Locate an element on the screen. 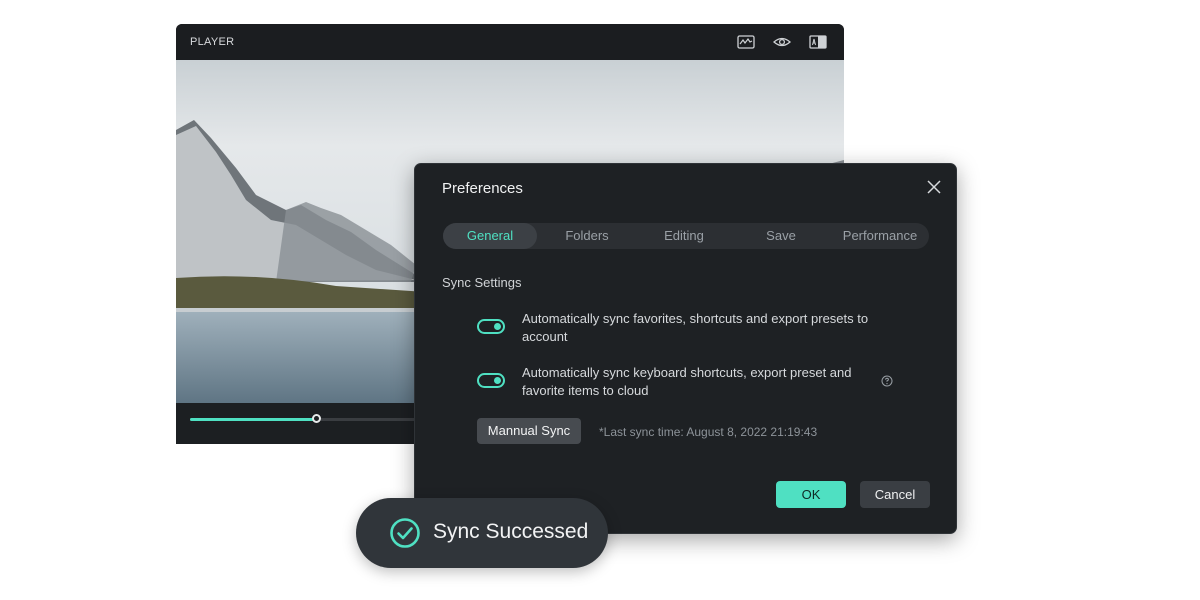 The height and width of the screenshot is (600, 1200). close-icon is located at coordinates (934, 187).